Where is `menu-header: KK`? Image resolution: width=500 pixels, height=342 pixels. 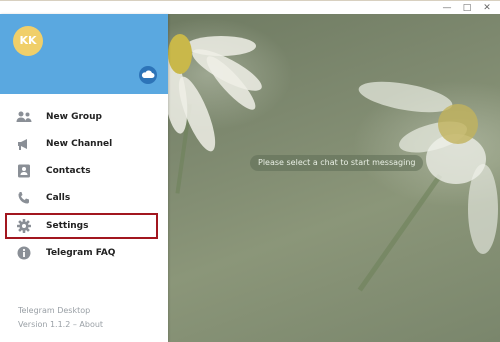
menu-header: KK is located at coordinates (84, 54).